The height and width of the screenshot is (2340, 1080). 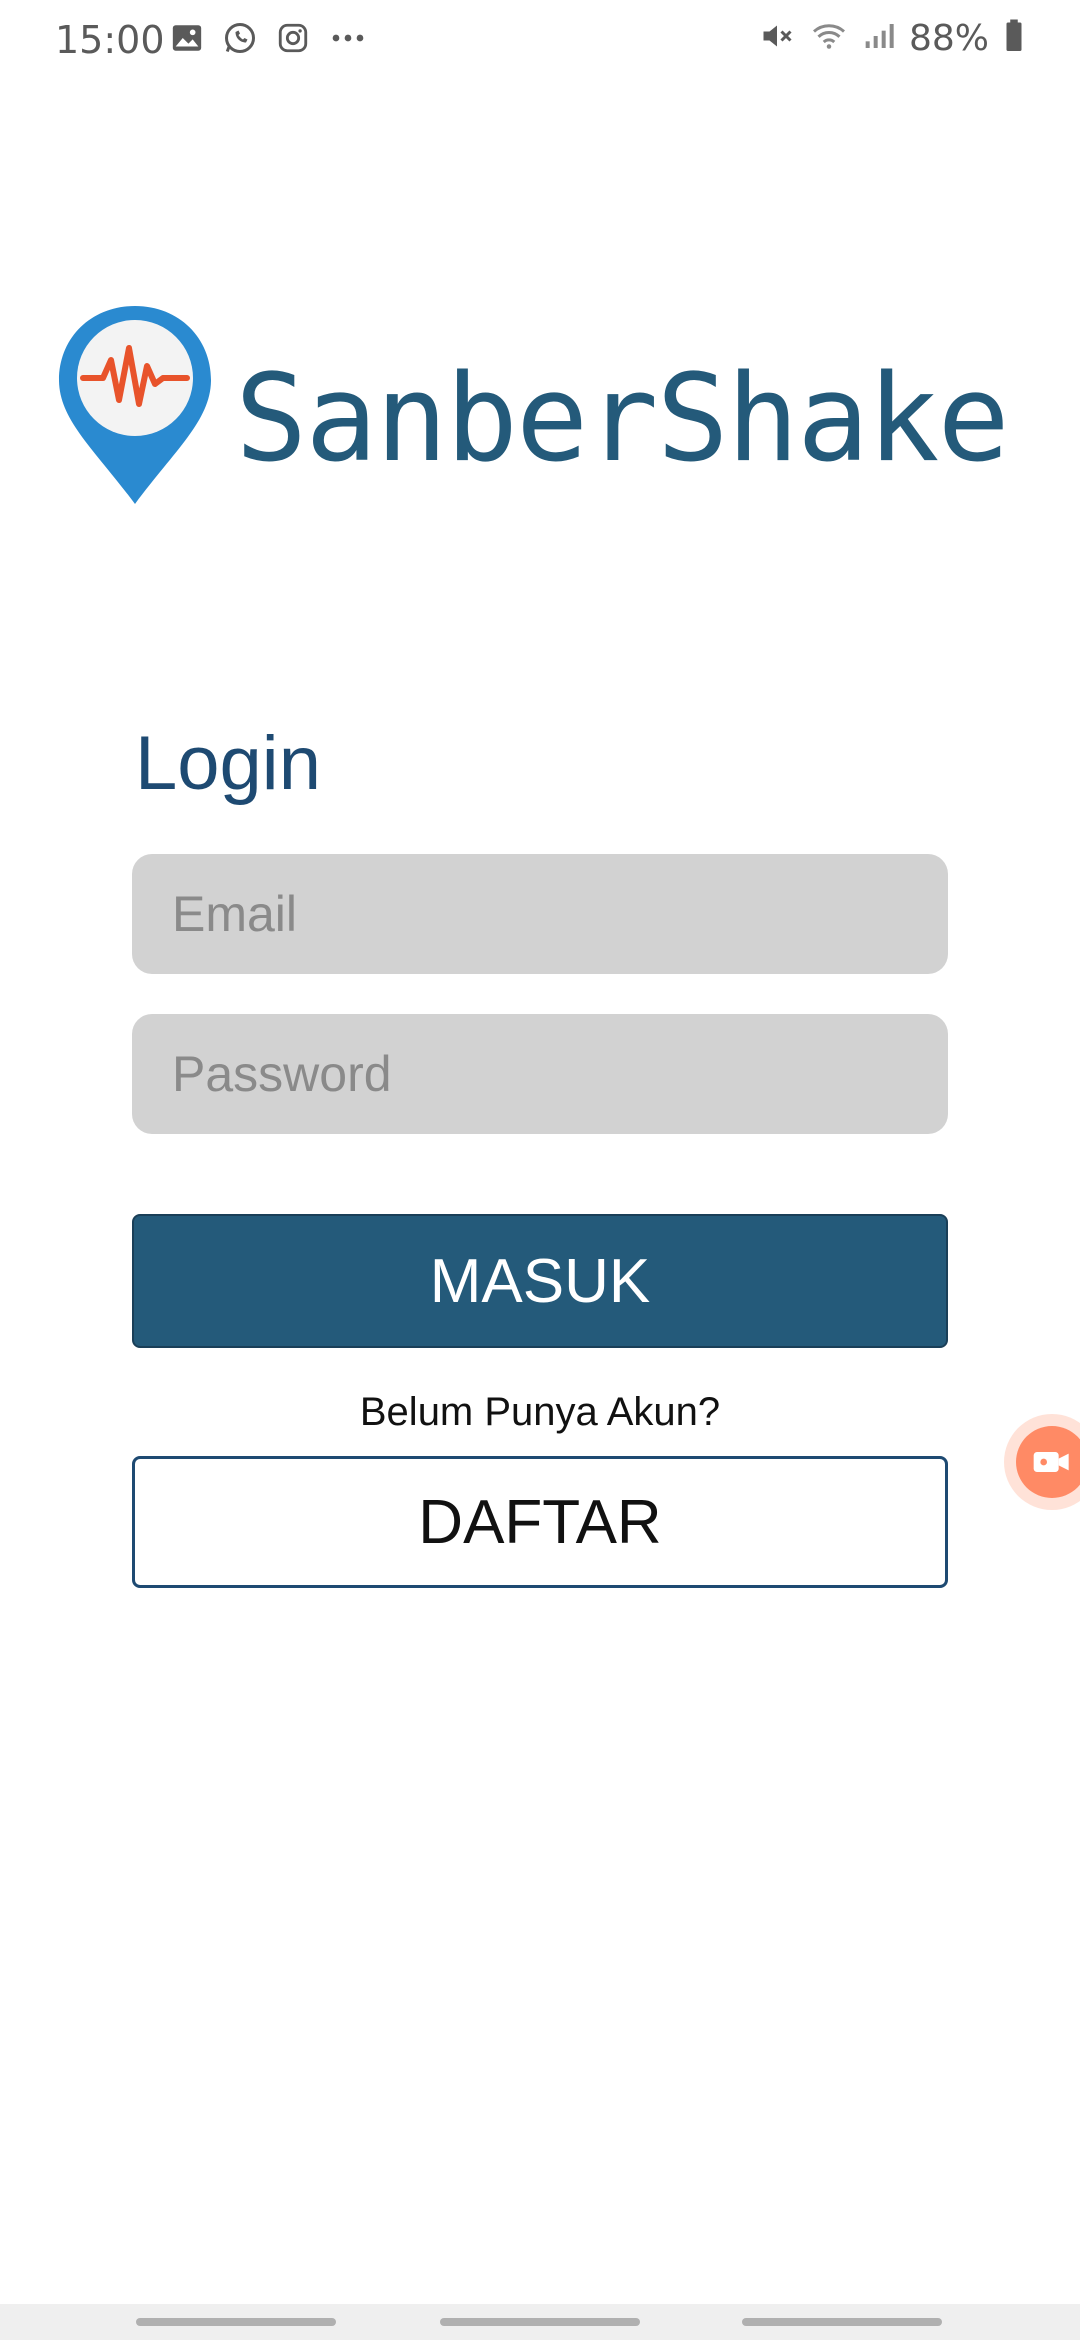 I want to click on mute-icon, so click(x=777, y=38).